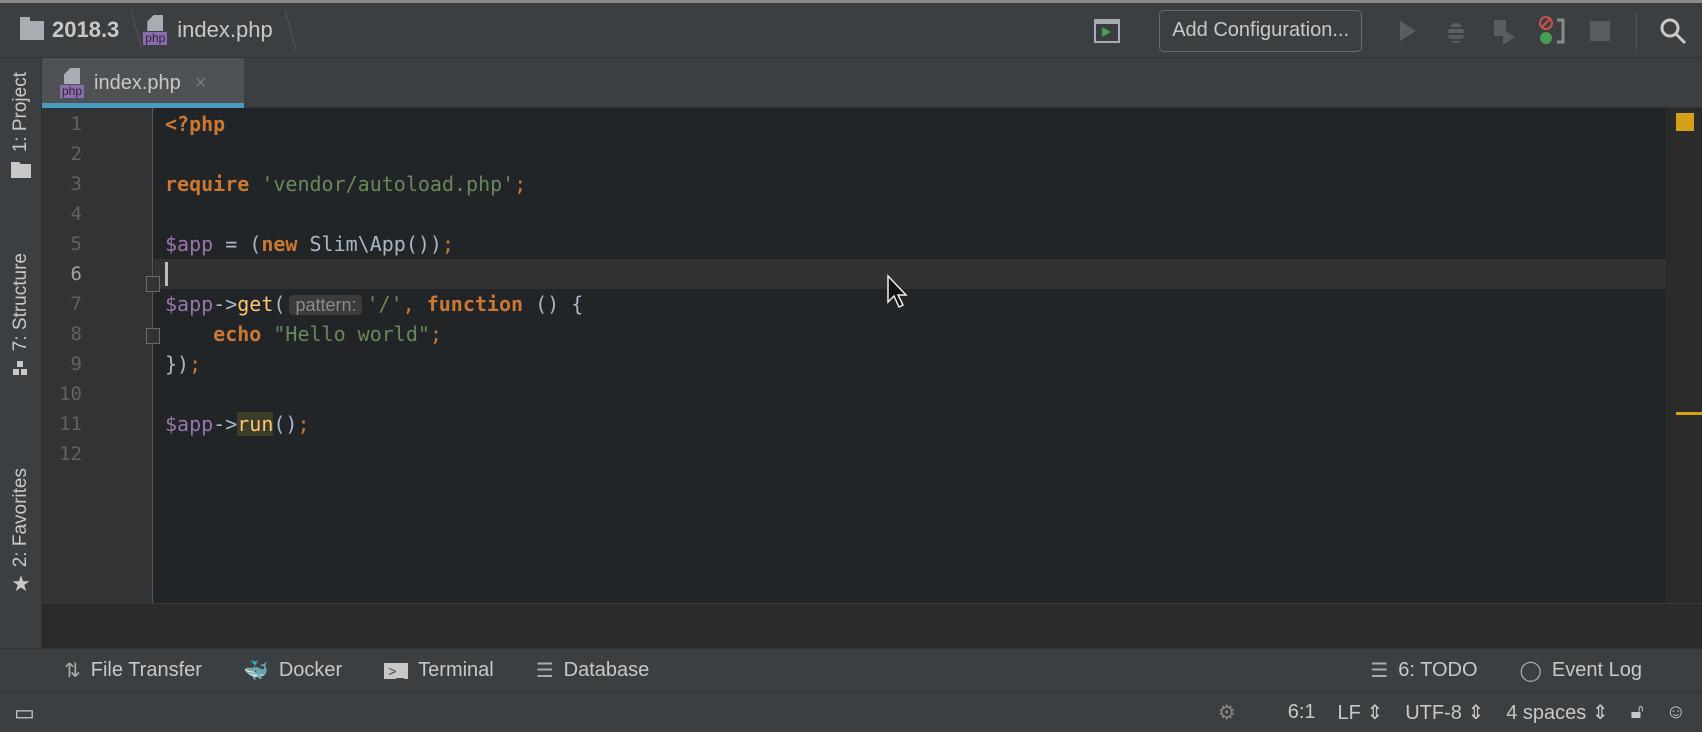 Image resolution: width=1702 pixels, height=732 pixels. What do you see at coordinates (439, 670) in the screenshot?
I see `tool-terminal: >_ Terminal` at bounding box center [439, 670].